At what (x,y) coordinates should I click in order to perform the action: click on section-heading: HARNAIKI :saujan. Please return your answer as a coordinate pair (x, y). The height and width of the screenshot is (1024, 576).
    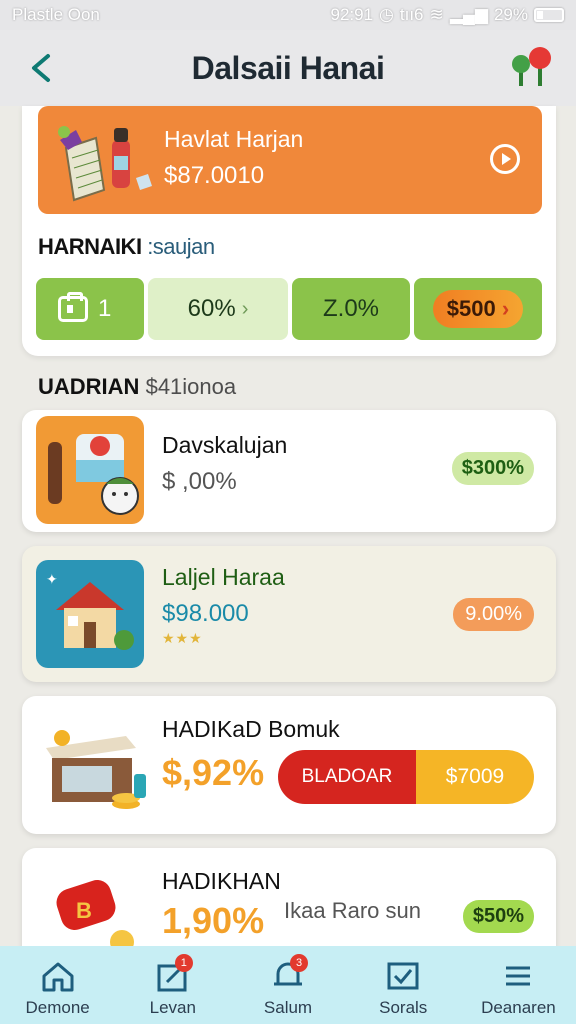
    Looking at the image, I should click on (126, 247).